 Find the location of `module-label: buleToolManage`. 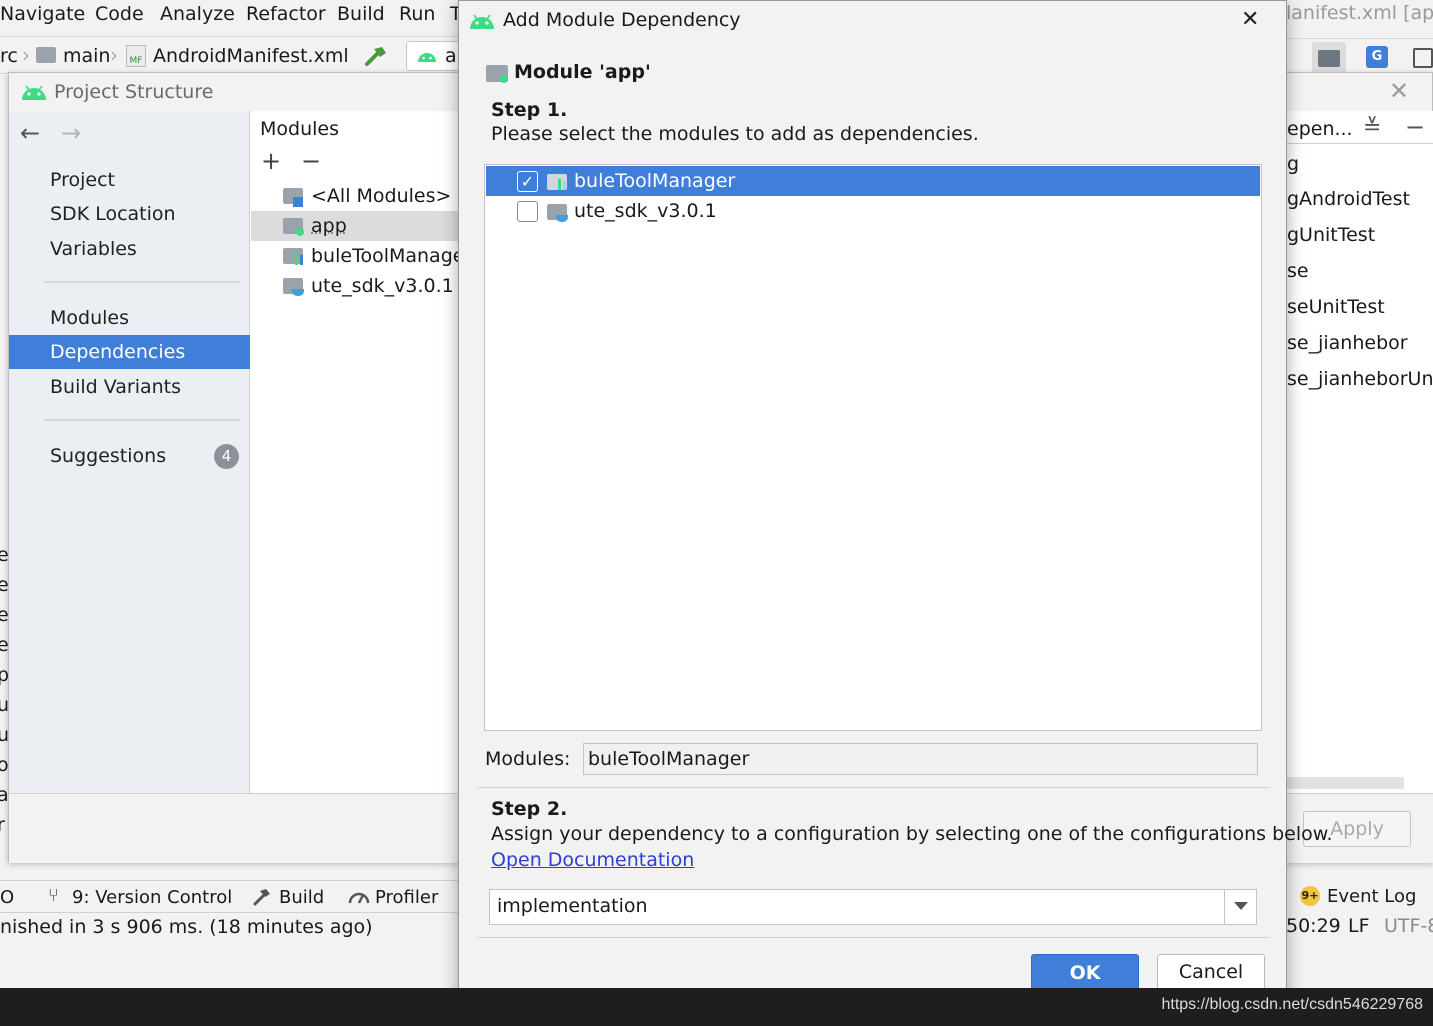

module-label: buleToolManage is located at coordinates (388, 256).